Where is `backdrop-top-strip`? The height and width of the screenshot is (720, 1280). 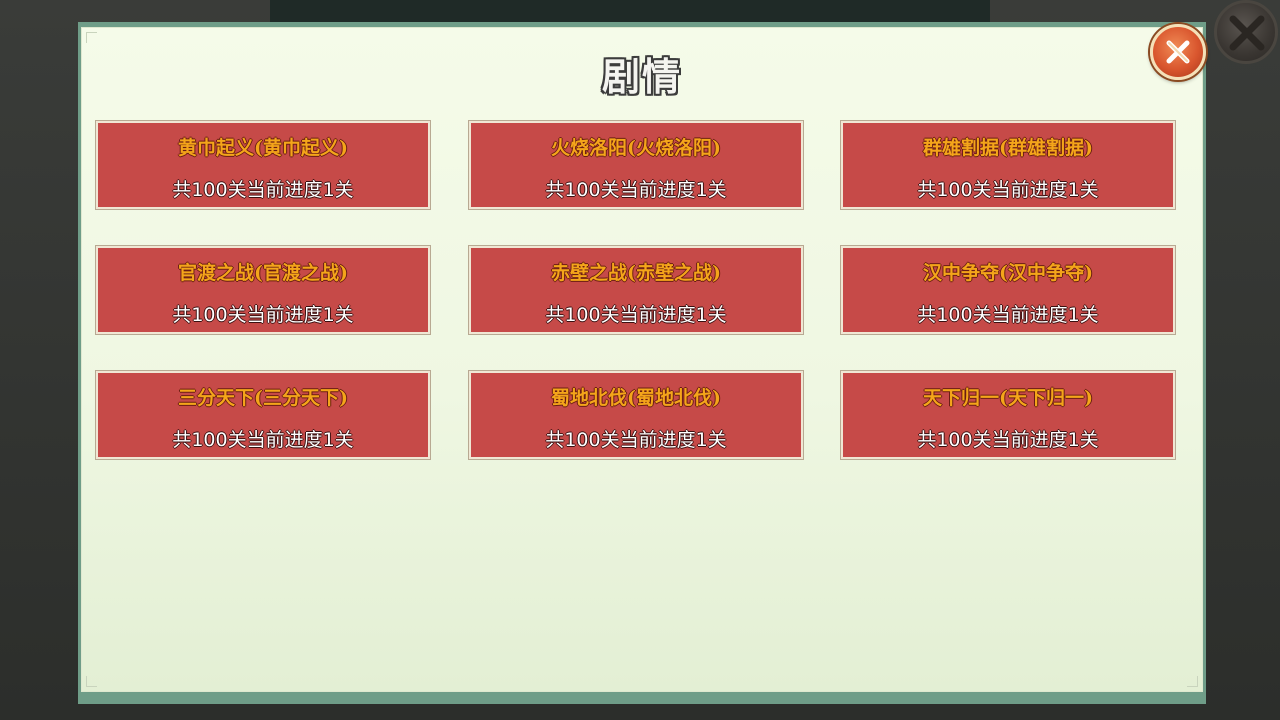 backdrop-top-strip is located at coordinates (630, 11).